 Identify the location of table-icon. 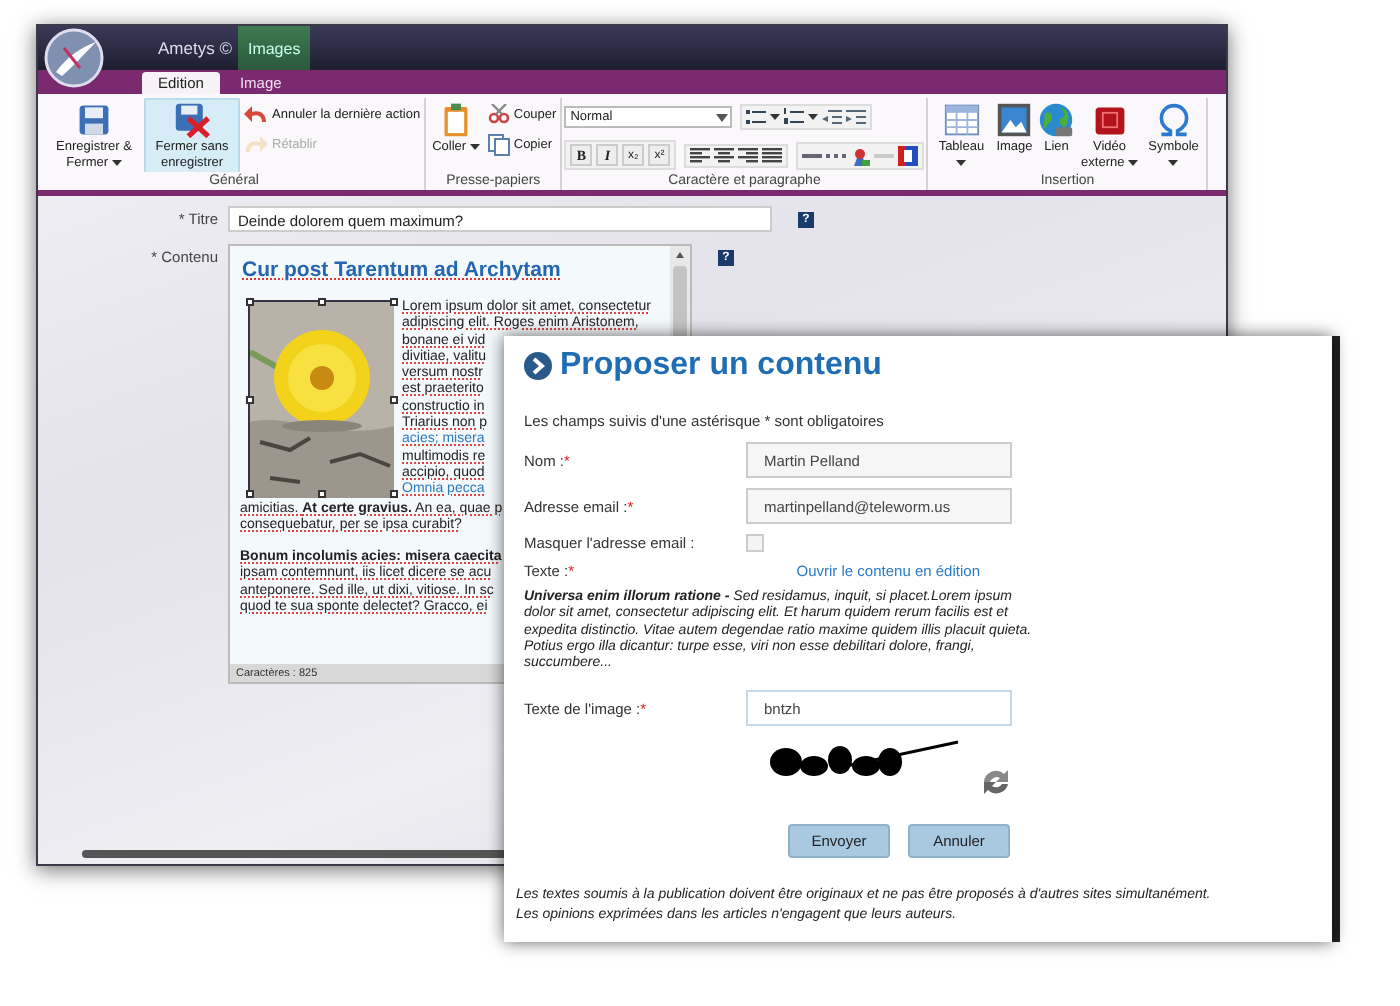
(961, 120).